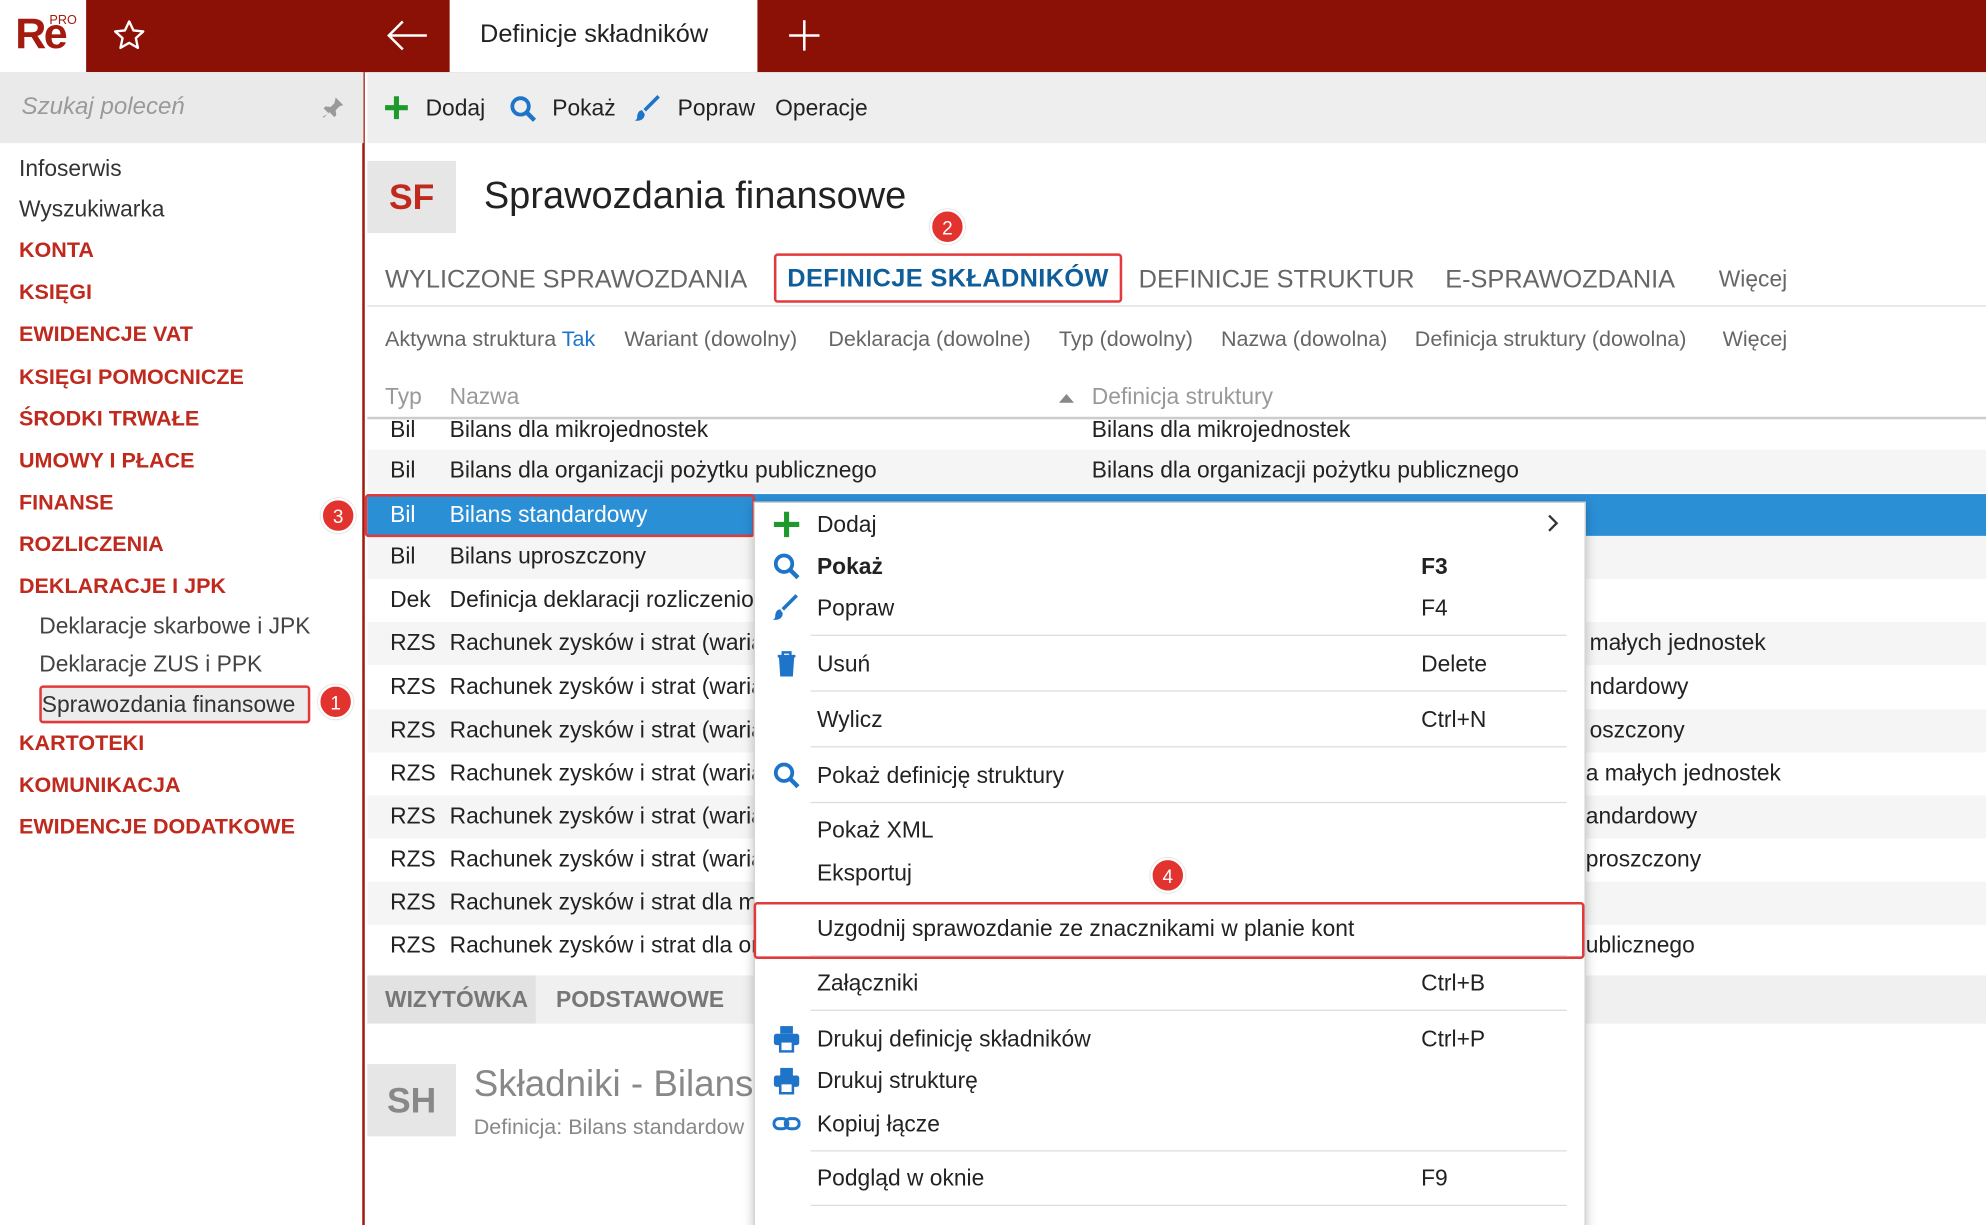  What do you see at coordinates (786, 1124) in the screenshot?
I see `link-icon` at bounding box center [786, 1124].